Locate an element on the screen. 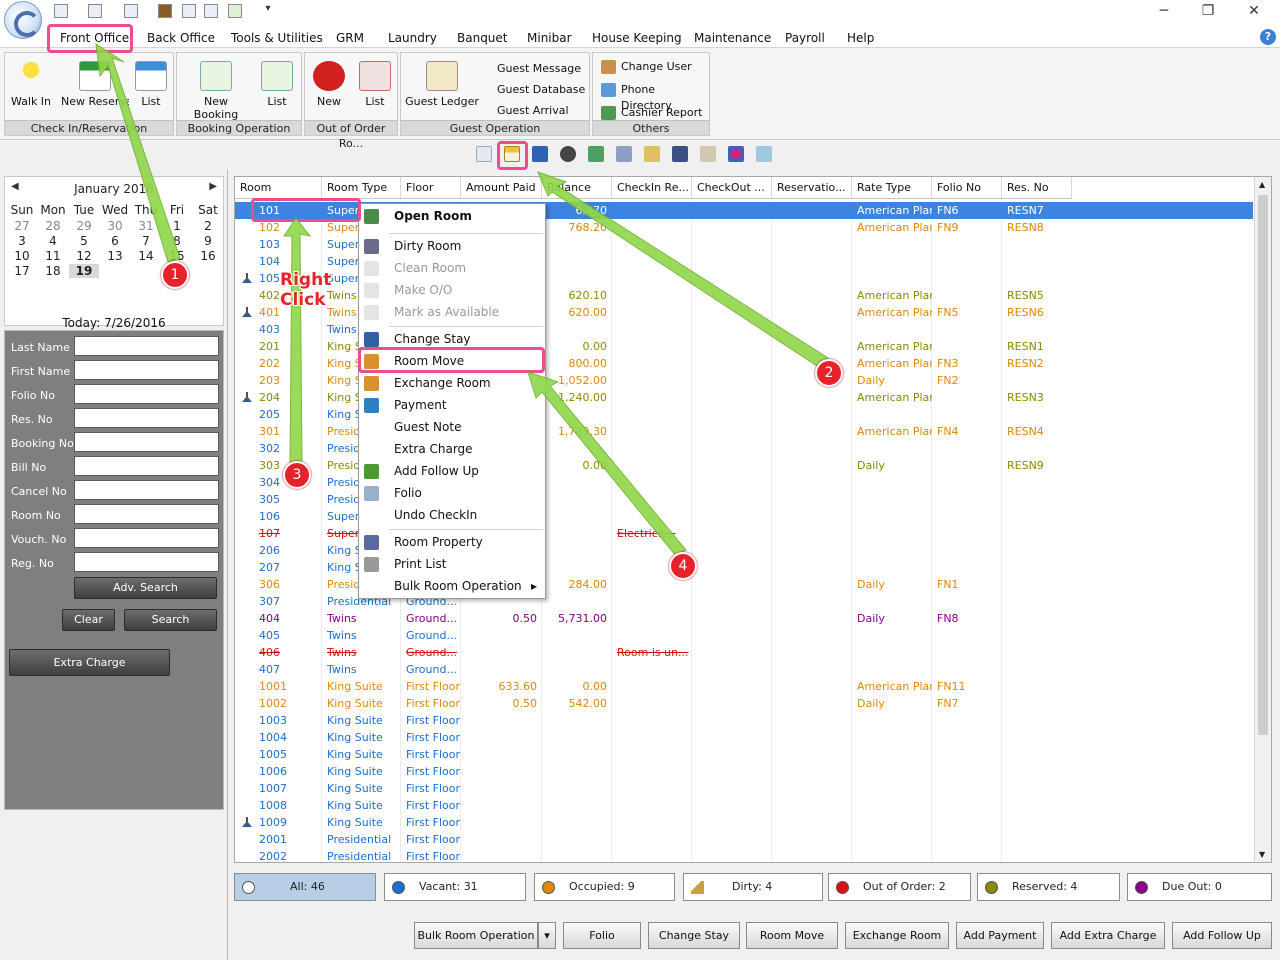 This screenshot has width=1280, height=960. right-click-annotation: Right Click is located at coordinates (305, 290).